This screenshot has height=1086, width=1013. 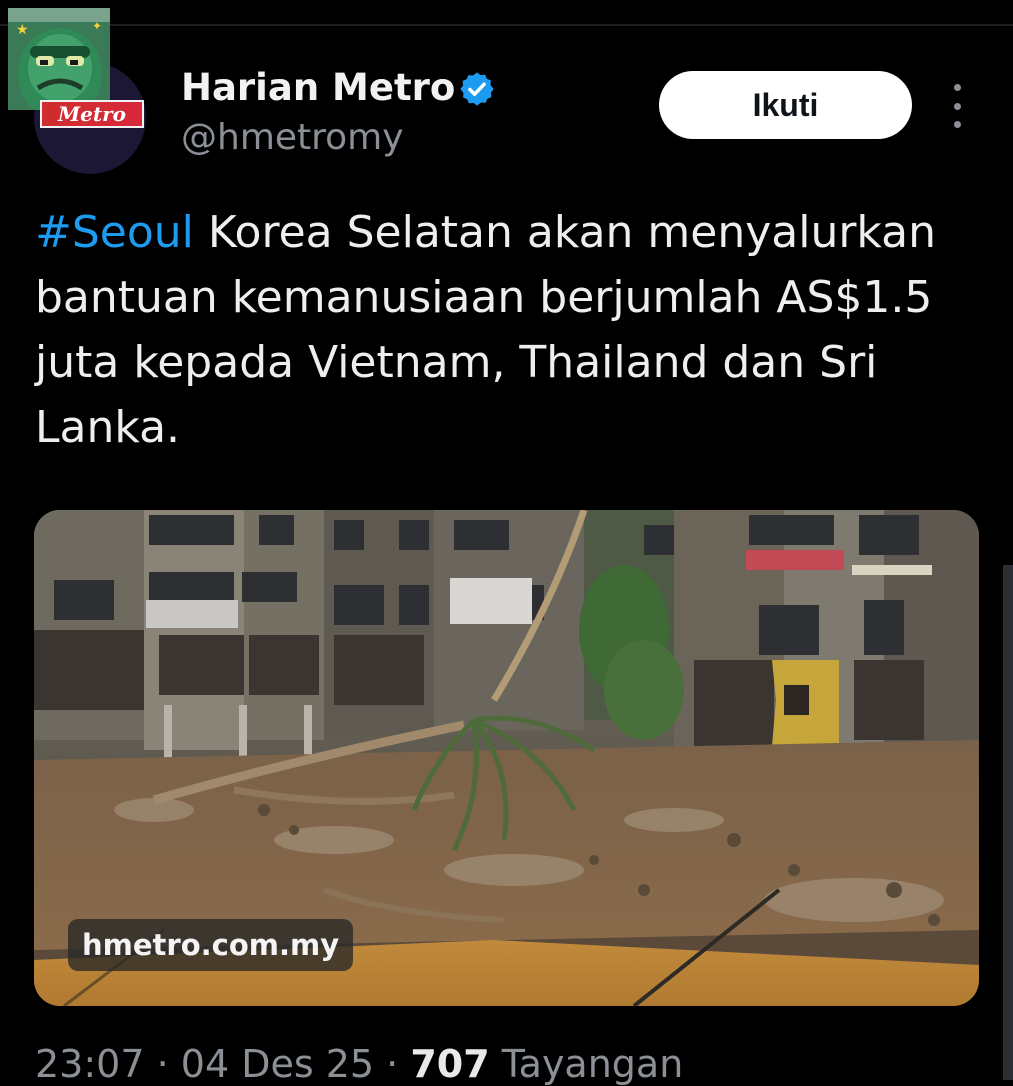 I want to click on follow-button: Ikuti, so click(x=785, y=105).